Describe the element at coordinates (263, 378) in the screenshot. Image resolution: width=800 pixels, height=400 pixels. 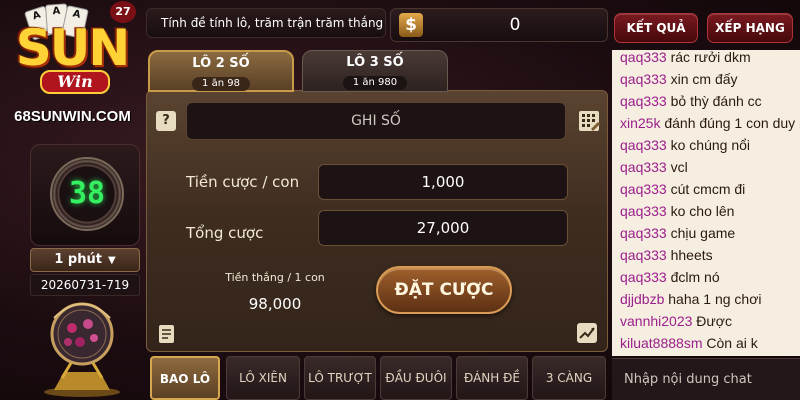
I see `bet-type-lo-xien: LÔ XIÊN` at that location.